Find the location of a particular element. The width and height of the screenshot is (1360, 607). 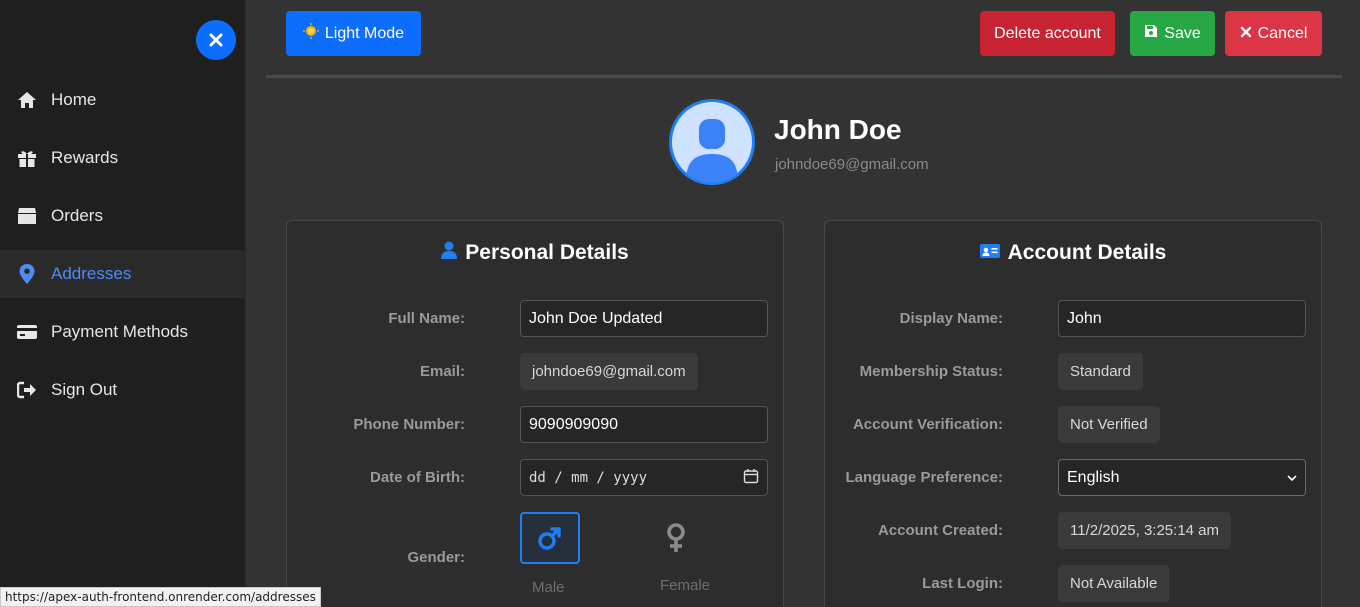

male-label: Male is located at coordinates (548, 587).